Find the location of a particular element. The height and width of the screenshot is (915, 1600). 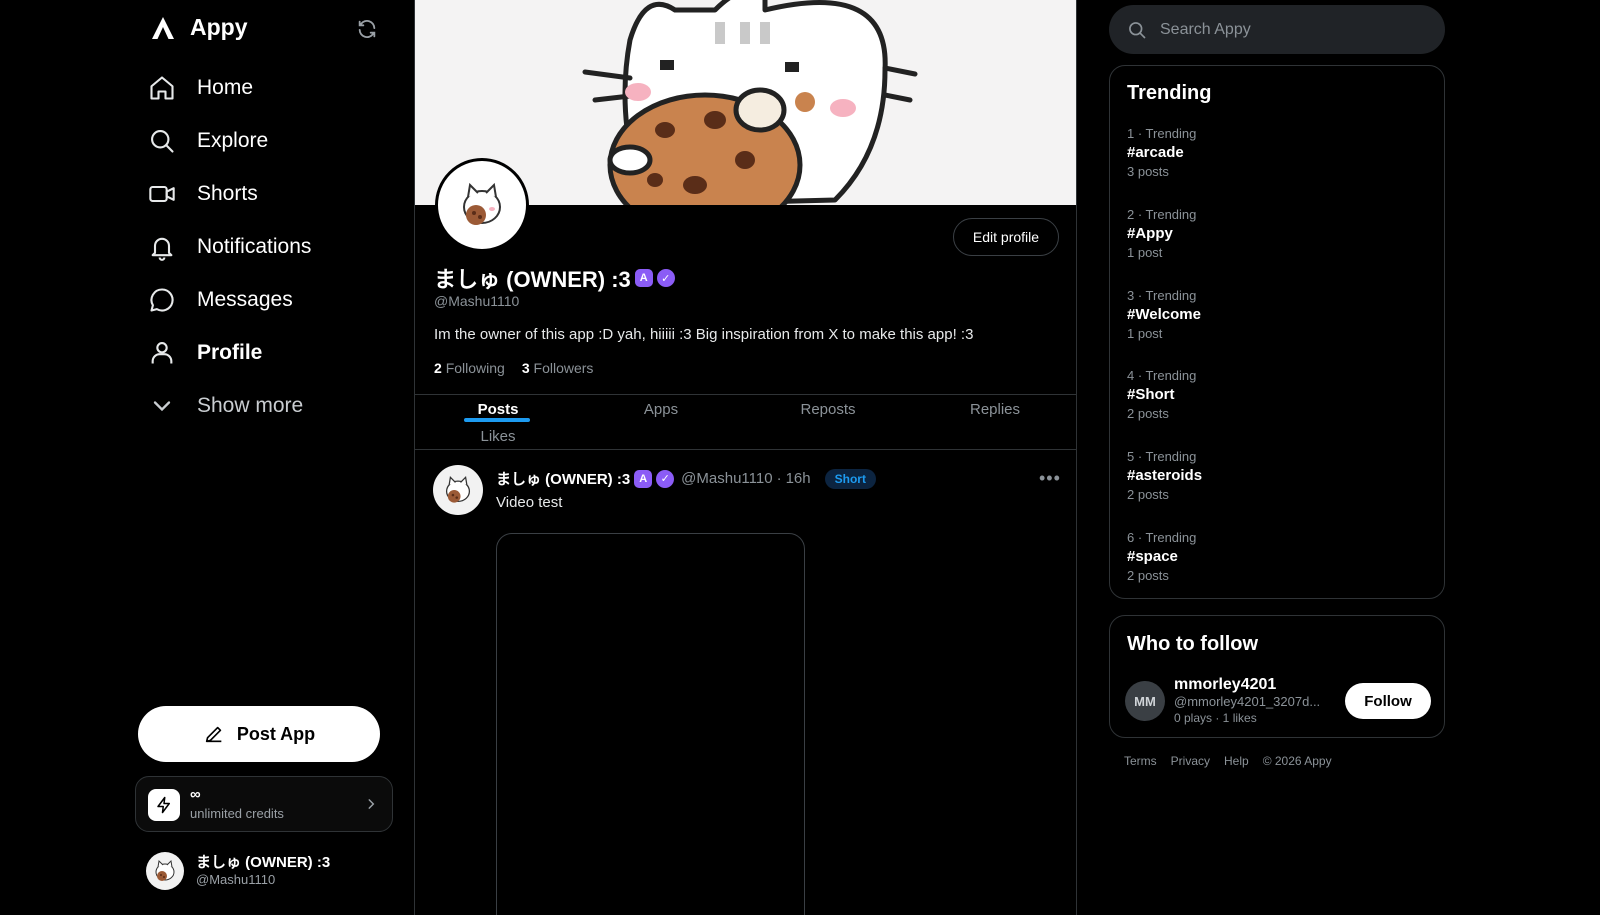

lightning-icon is located at coordinates (164, 805).